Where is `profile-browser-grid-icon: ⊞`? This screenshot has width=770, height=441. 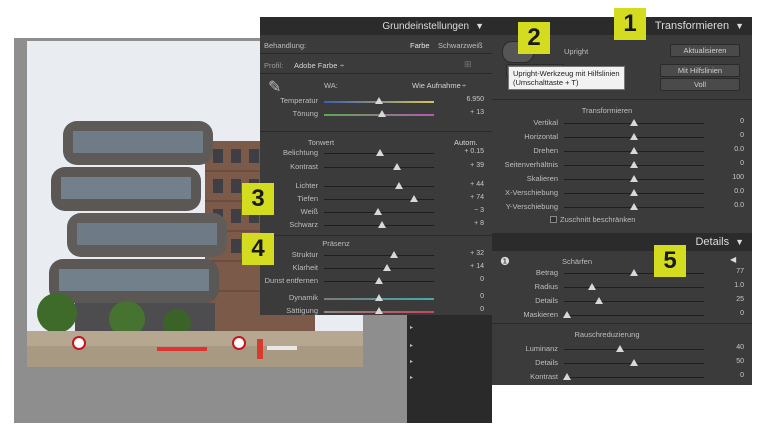 profile-browser-grid-icon: ⊞ is located at coordinates (468, 64).